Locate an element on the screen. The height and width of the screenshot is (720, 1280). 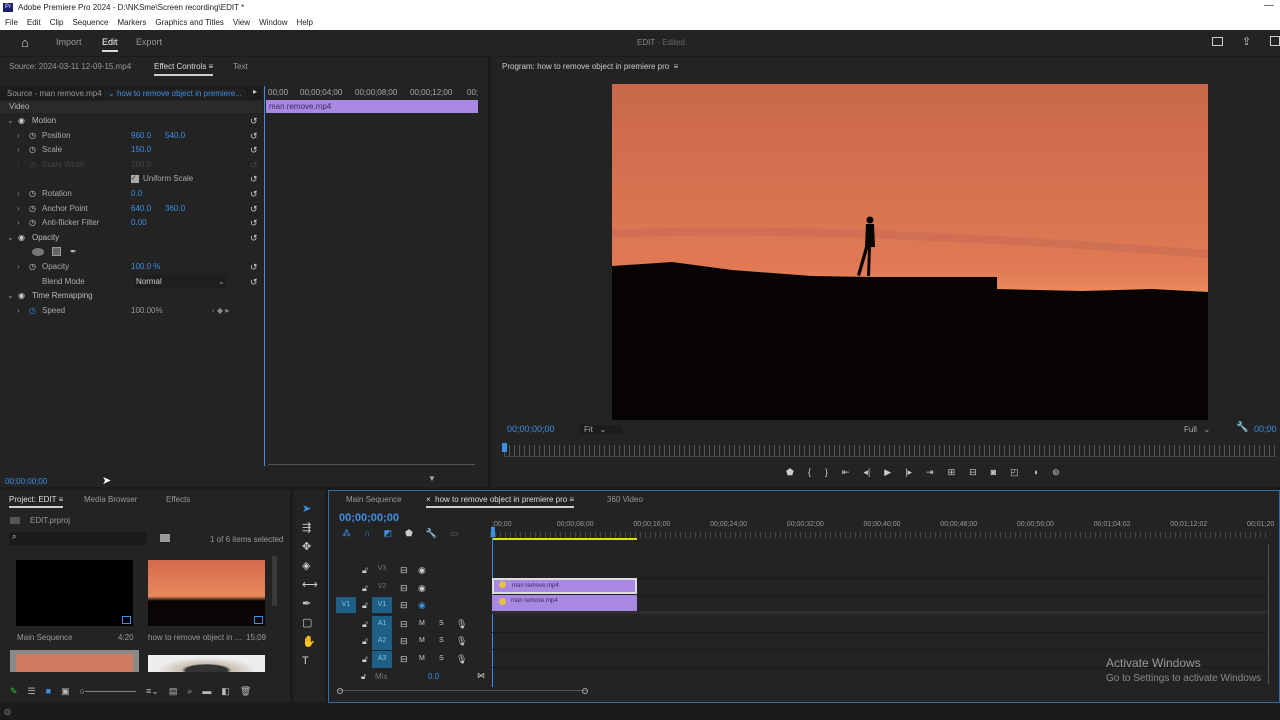
ellipse-mask-icon is located at coordinates (38, 252).